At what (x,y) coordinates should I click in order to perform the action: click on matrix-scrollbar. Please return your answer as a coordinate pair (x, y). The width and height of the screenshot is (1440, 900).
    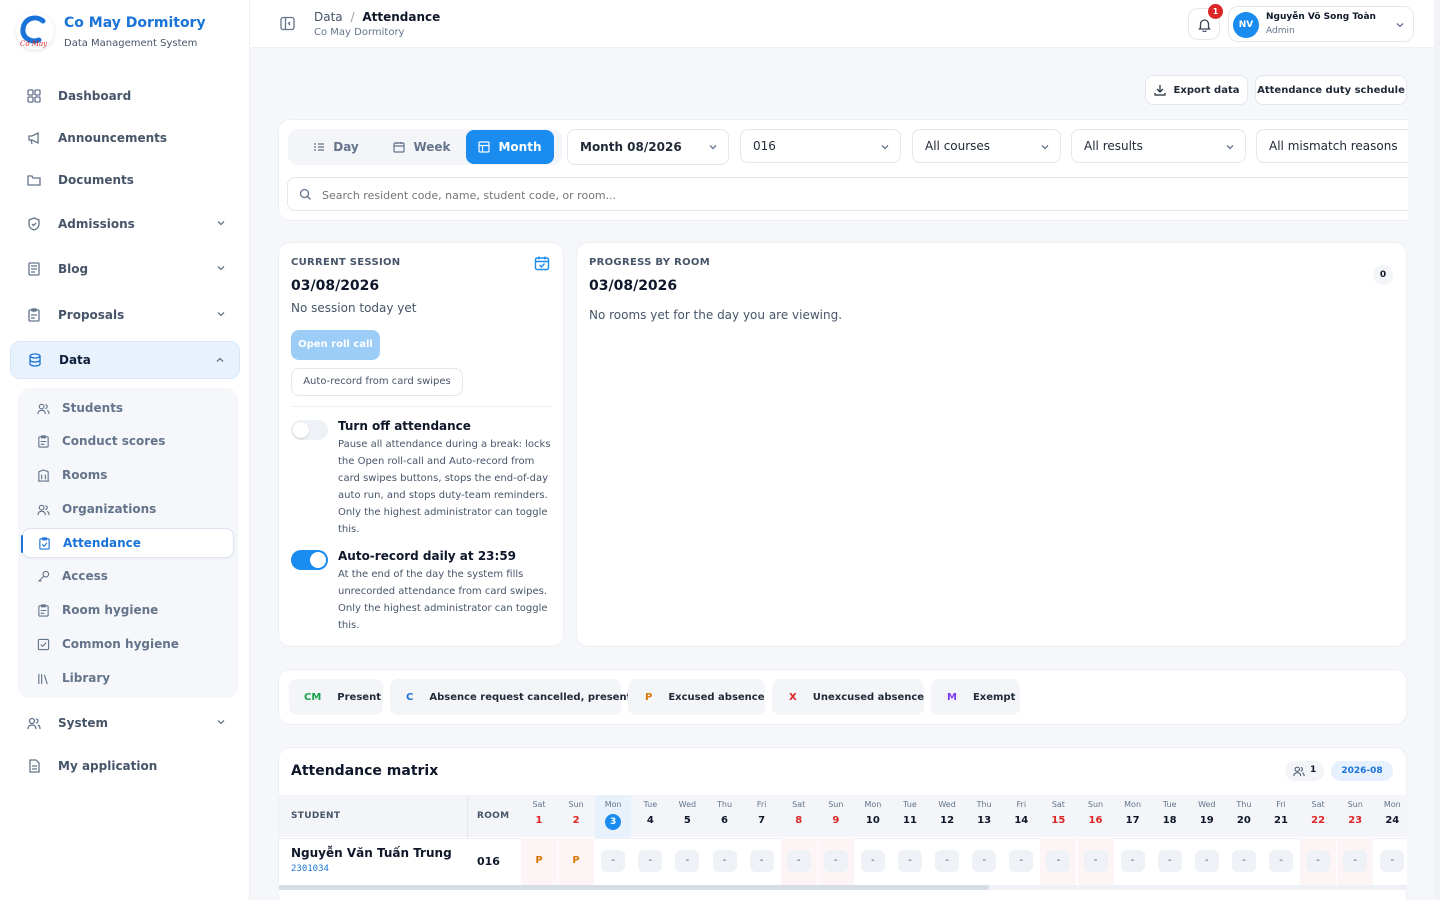
    Looking at the image, I should click on (843, 887).